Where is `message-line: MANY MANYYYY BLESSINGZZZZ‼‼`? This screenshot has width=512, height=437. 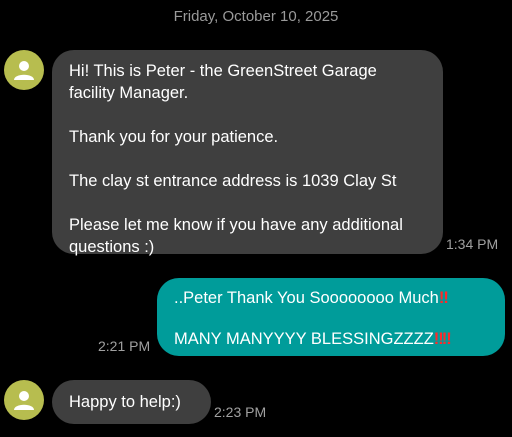 message-line: MANY MANYYYY BLESSINGZZZZ‼‼ is located at coordinates (331, 339).